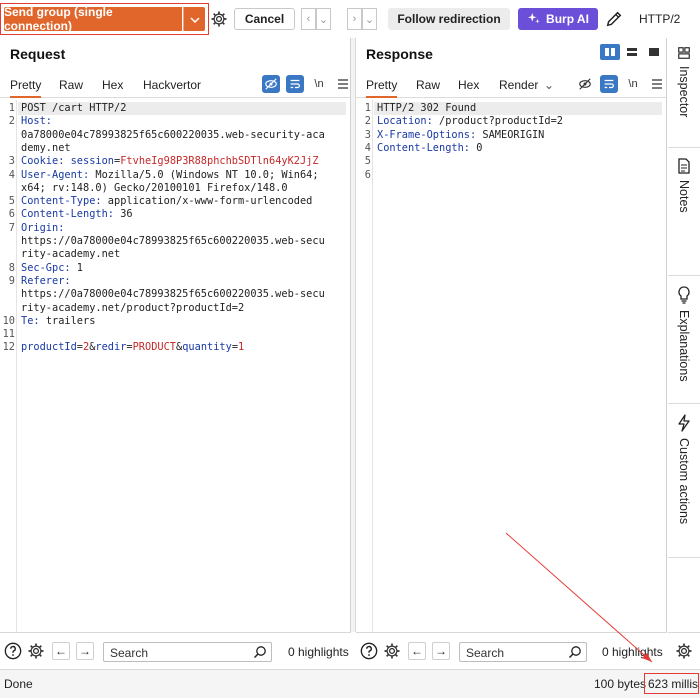 The image size is (700, 698). Describe the element at coordinates (518, 85) in the screenshot. I see `tab-render: Render` at that location.